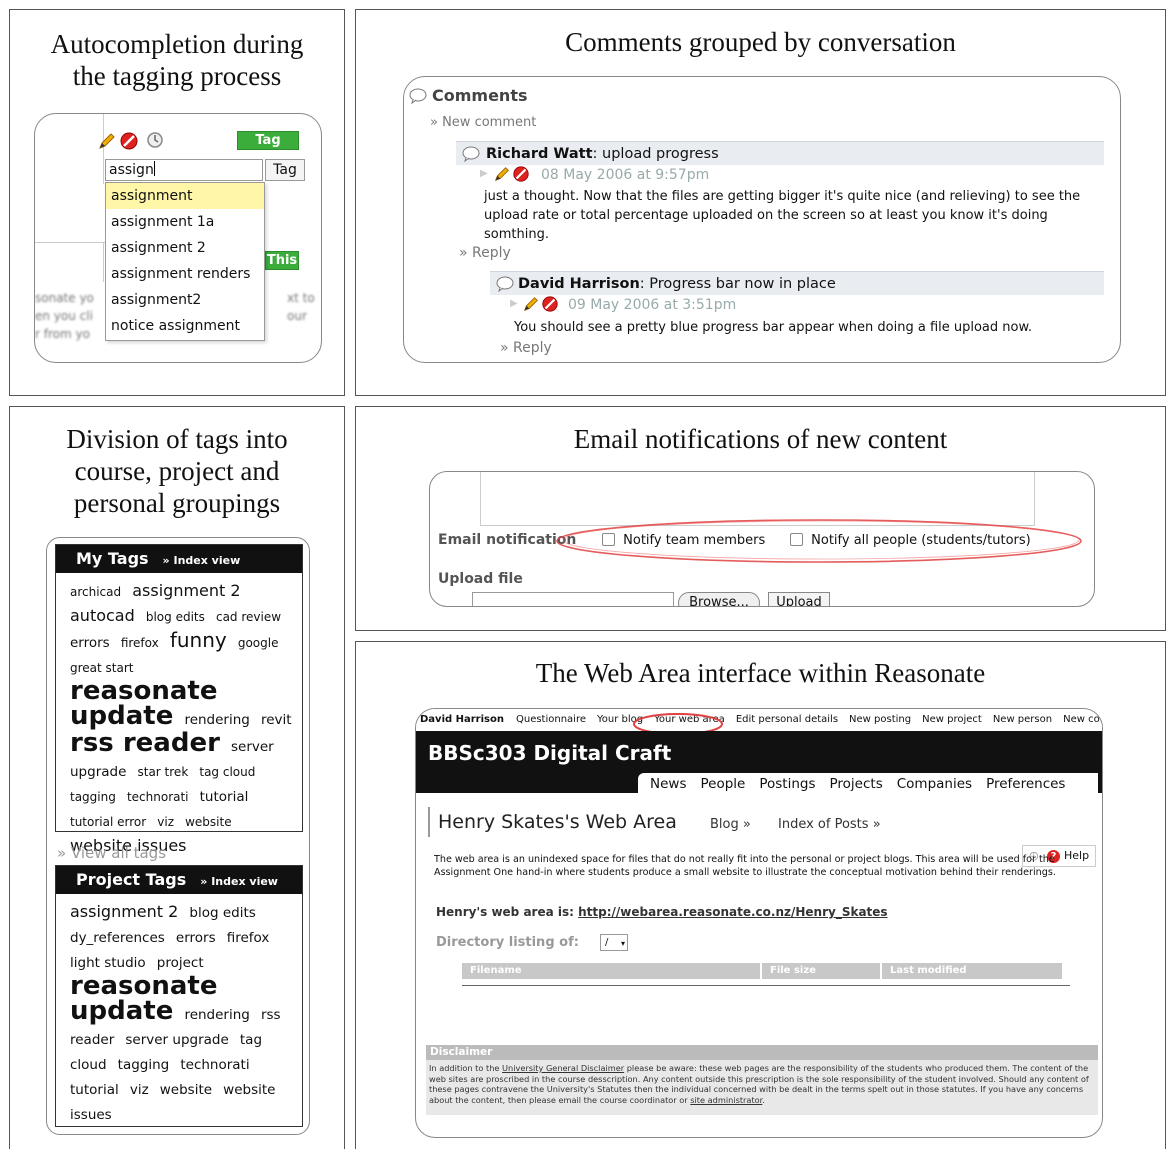 This screenshot has width=1169, height=1149. What do you see at coordinates (268, 148) in the screenshot?
I see `tag-this-button: Tag This` at bounding box center [268, 148].